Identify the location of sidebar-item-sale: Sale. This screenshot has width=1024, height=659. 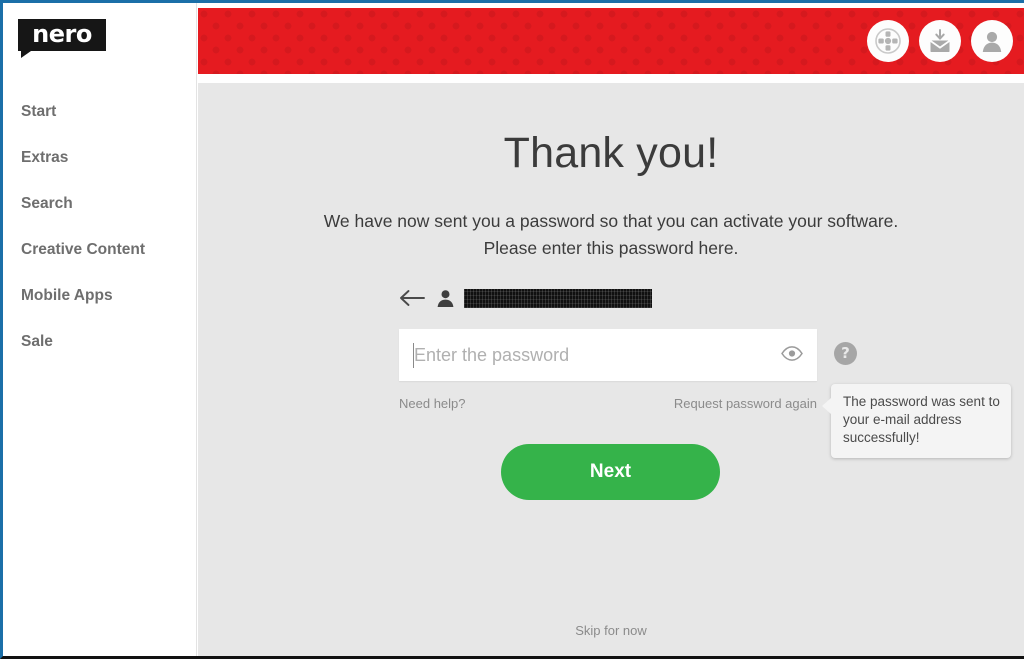
(100, 342).